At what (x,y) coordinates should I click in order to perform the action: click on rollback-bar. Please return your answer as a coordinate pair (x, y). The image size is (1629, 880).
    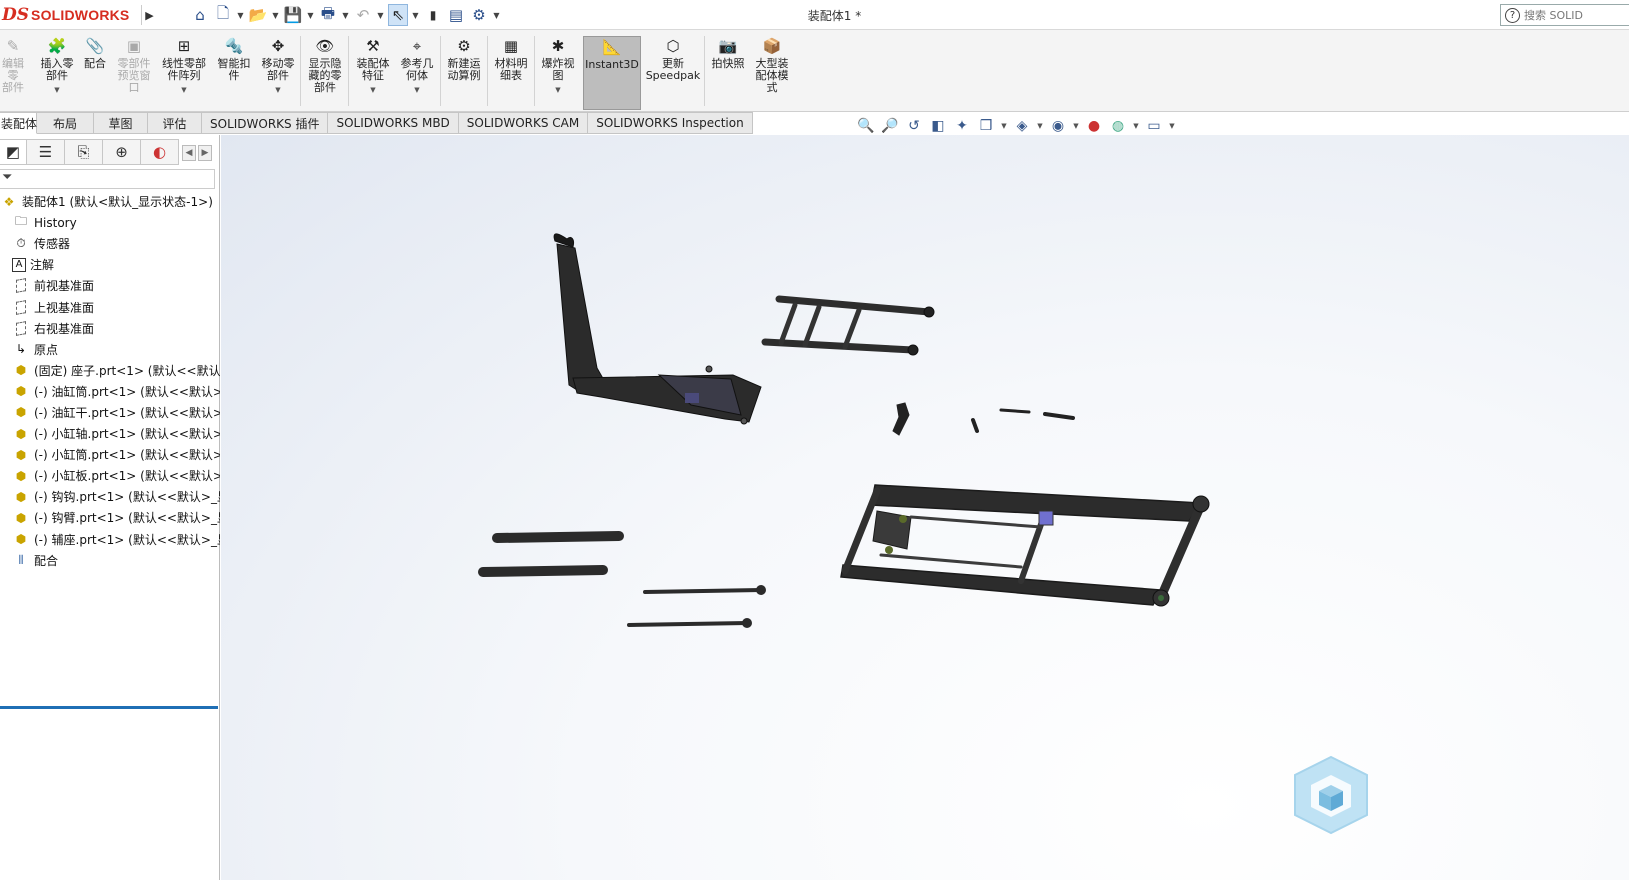
    Looking at the image, I should click on (109, 707).